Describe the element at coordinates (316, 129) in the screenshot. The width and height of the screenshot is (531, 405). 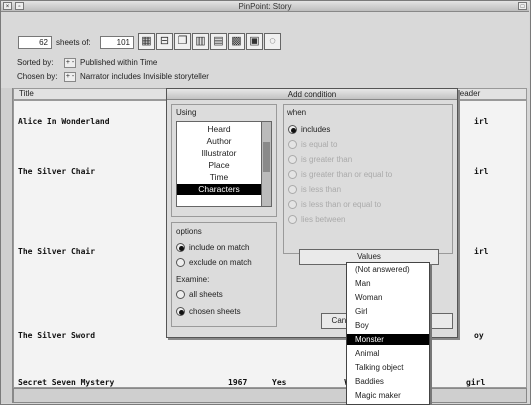
I see `radio-label: includes` at that location.